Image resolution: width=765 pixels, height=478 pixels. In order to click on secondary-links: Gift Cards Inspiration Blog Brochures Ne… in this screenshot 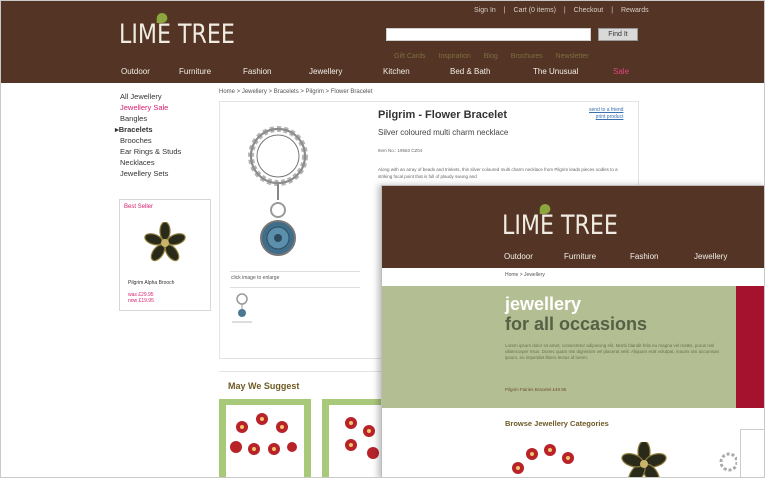, I will do `click(497, 56)`.